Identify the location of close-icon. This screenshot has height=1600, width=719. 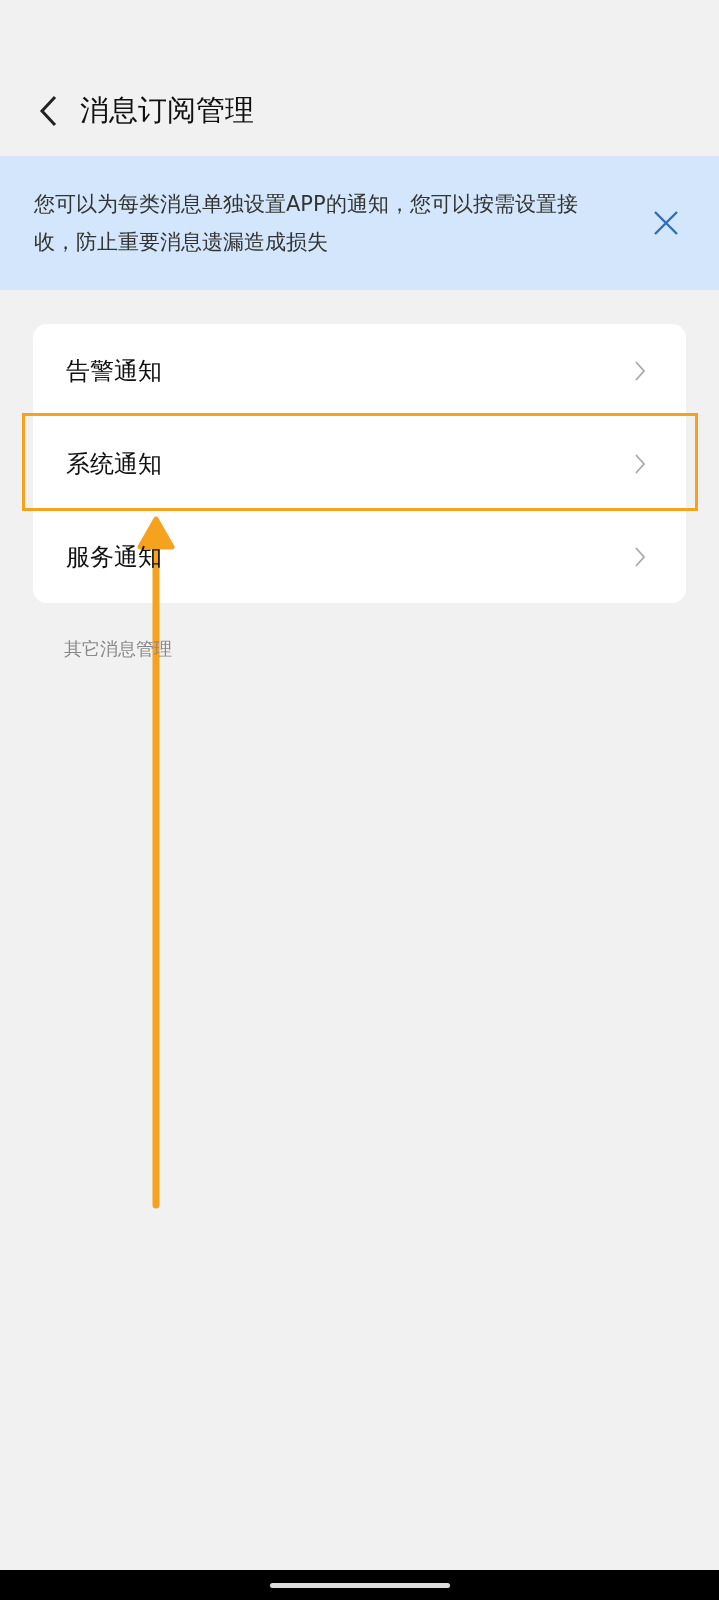
(666, 223).